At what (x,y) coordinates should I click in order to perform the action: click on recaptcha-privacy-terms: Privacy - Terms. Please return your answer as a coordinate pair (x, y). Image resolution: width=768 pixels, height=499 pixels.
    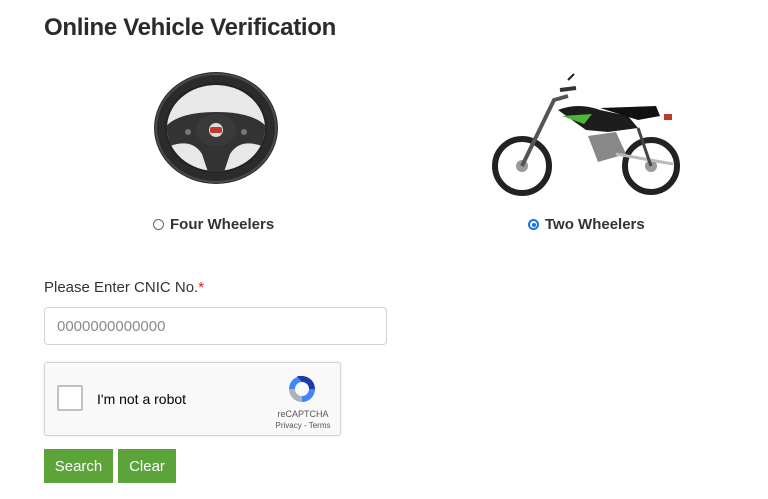
    Looking at the image, I should click on (303, 425).